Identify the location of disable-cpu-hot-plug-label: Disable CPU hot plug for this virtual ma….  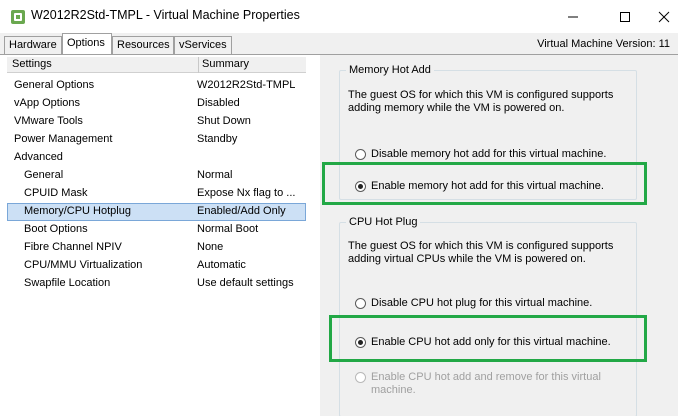
(482, 303).